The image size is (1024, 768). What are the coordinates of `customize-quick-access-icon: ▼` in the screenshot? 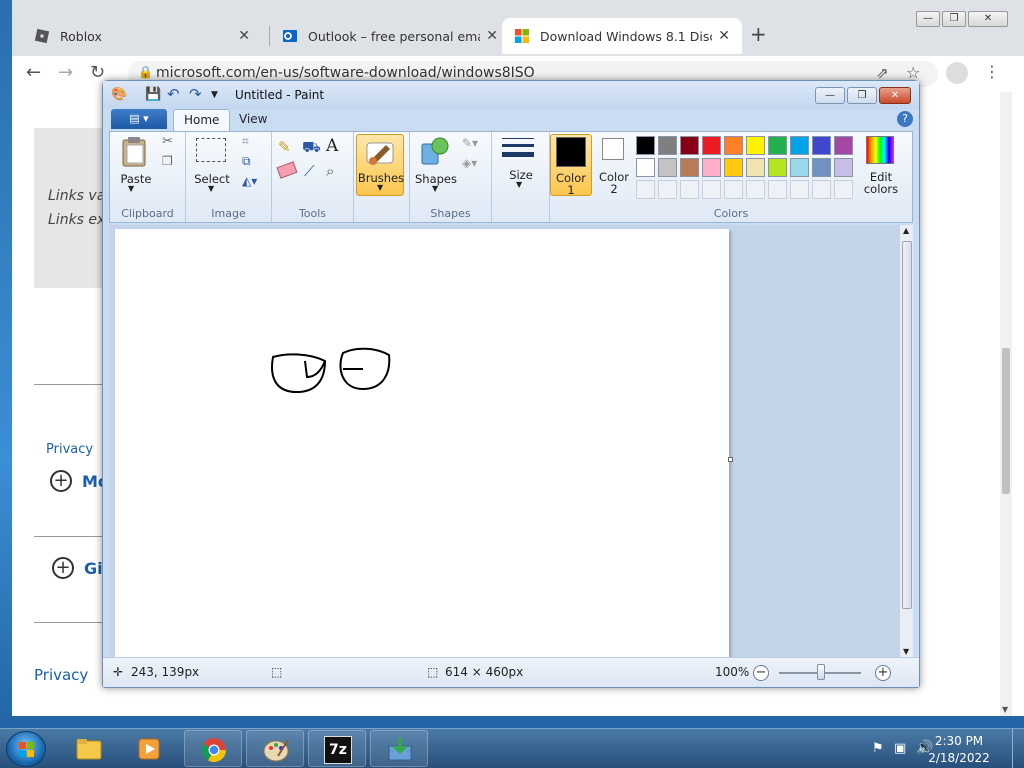 It's located at (214, 95).